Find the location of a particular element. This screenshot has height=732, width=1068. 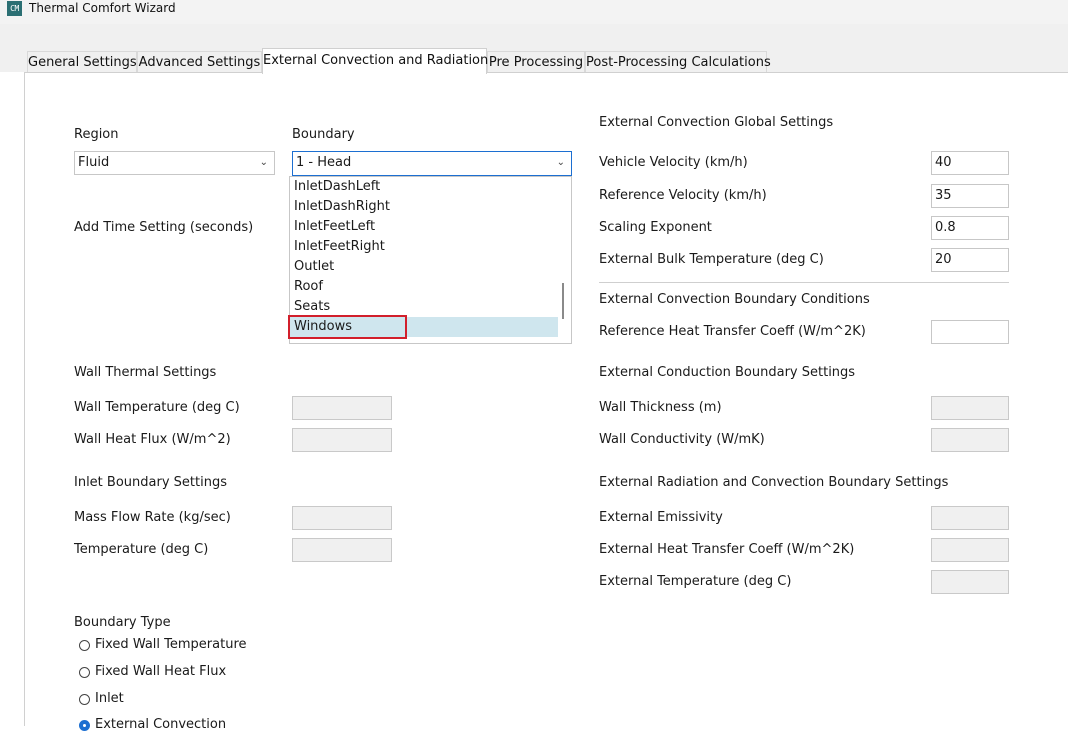

ext-conv-global-section-title: External Convection Global Settings is located at coordinates (716, 122).